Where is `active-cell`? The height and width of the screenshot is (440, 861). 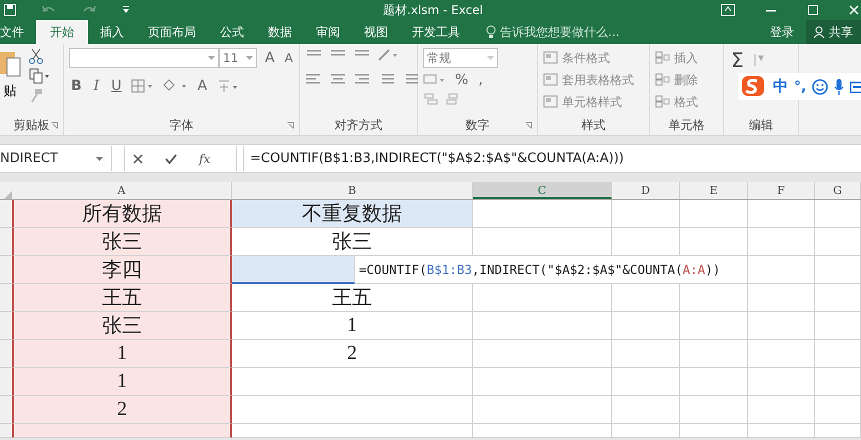
active-cell is located at coordinates (293, 270).